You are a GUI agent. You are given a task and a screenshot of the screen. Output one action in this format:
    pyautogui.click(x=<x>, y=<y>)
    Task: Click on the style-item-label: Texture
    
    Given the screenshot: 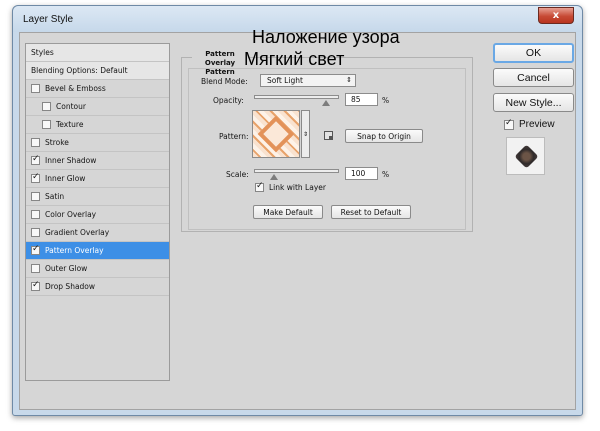 What is the action you would take?
    pyautogui.click(x=70, y=124)
    